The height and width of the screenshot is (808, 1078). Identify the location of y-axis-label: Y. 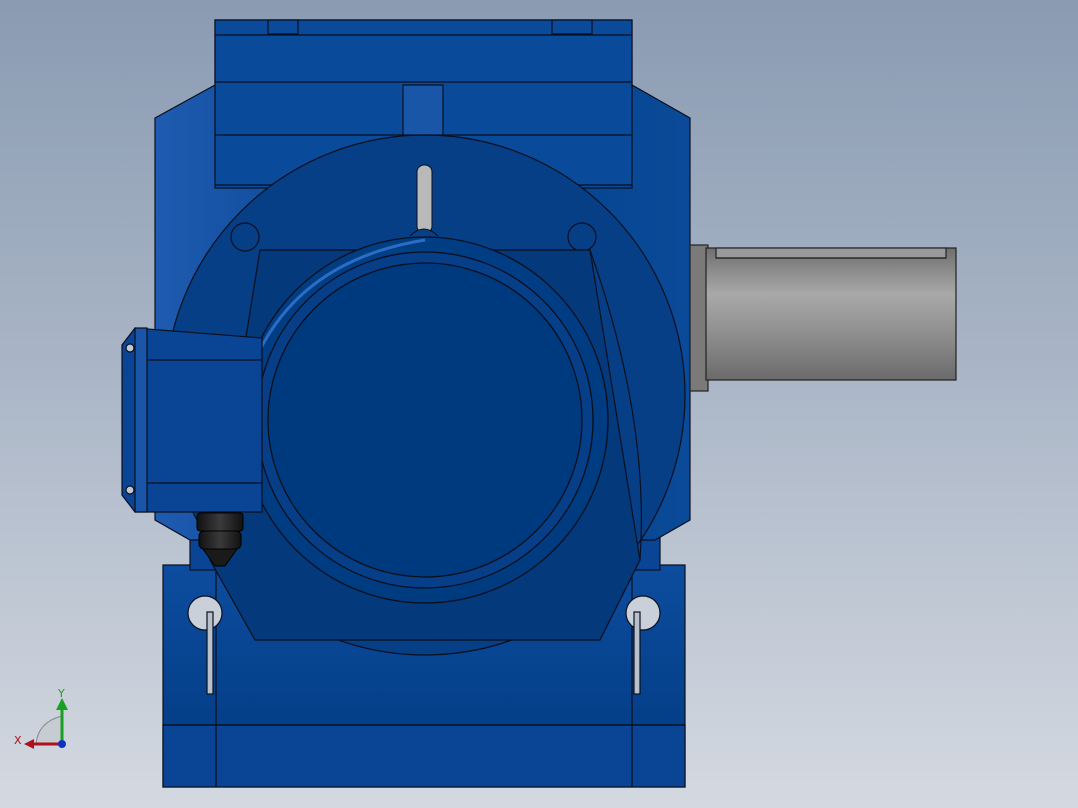
(61, 693).